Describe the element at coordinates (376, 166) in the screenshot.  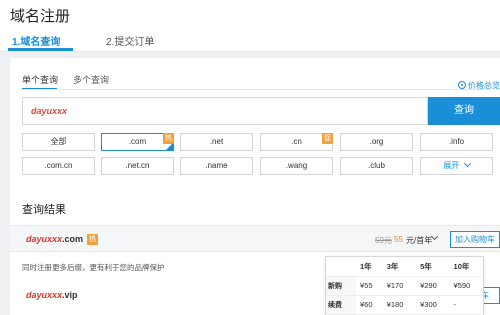
I see `tld-club: .club` at that location.